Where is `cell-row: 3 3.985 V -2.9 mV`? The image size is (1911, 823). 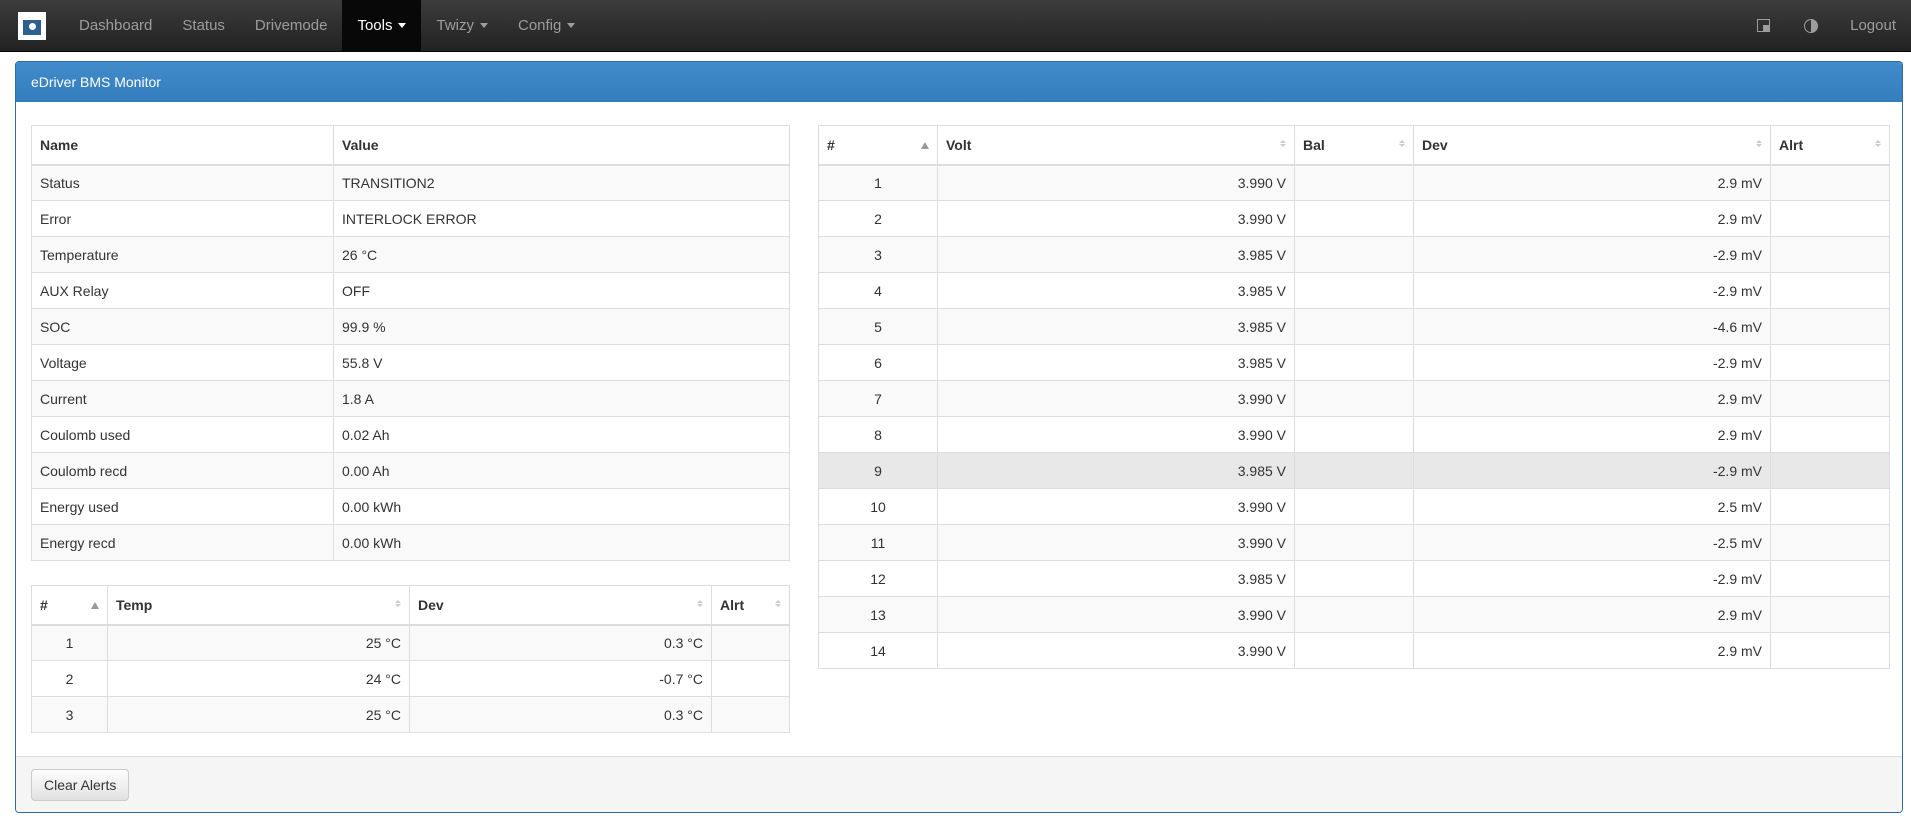
cell-row: 3 3.985 V -2.9 mV is located at coordinates (1354, 254).